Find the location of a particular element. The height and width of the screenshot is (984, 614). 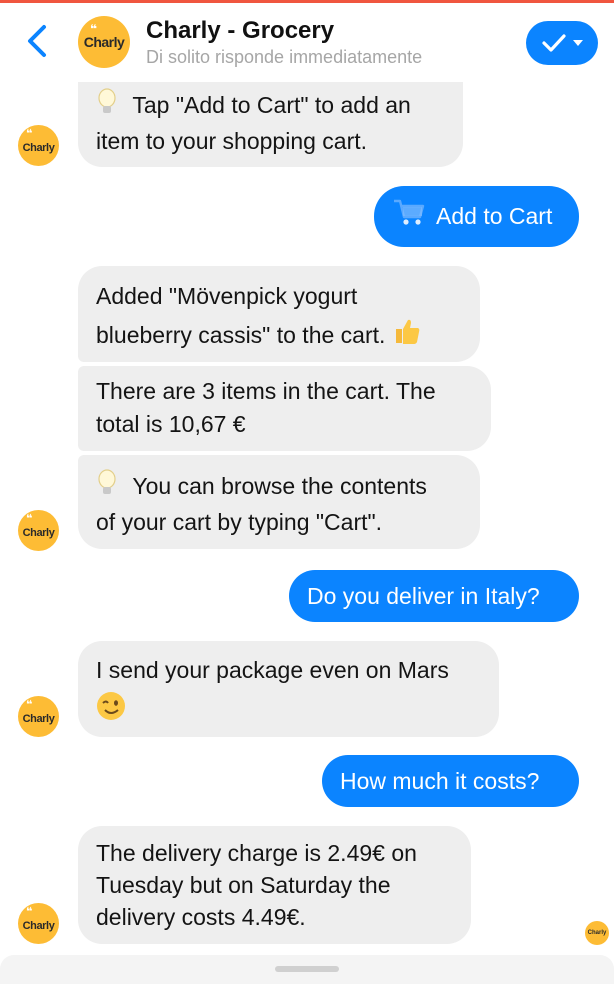

bot-message: I send your package even on Mars is located at coordinates (288, 689).